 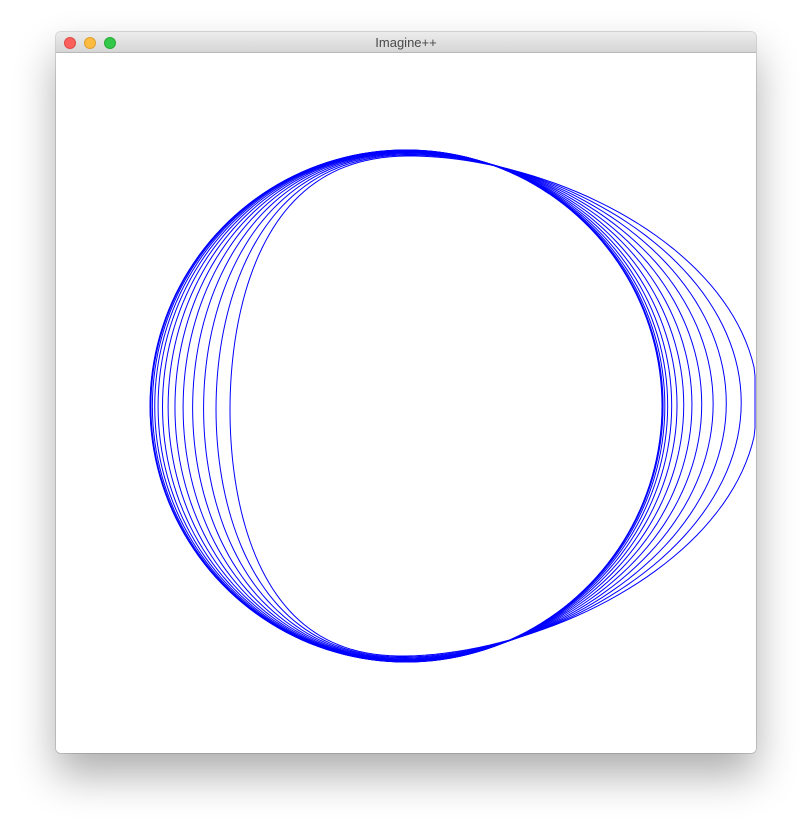 I want to click on window-title: Imagine++, so click(x=406, y=42).